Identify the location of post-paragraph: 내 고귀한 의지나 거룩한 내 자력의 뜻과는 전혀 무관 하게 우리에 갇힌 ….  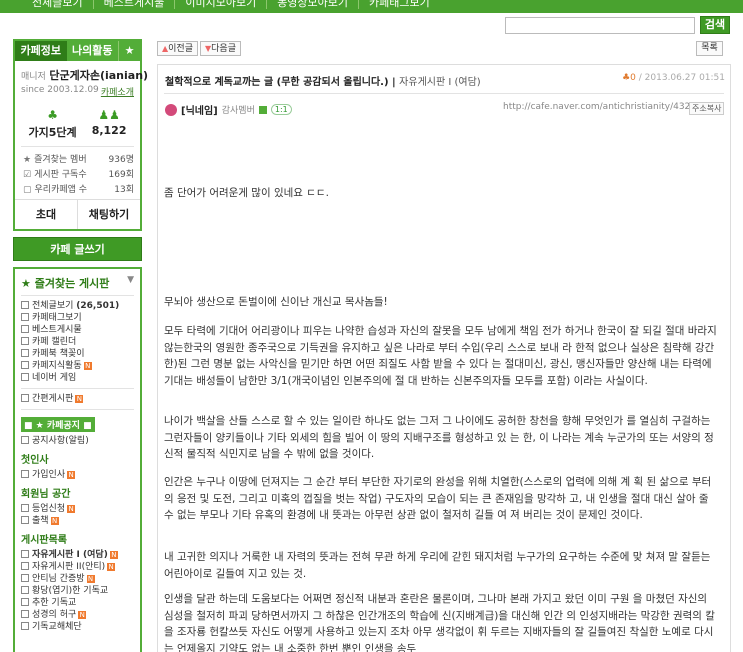
(437, 565).